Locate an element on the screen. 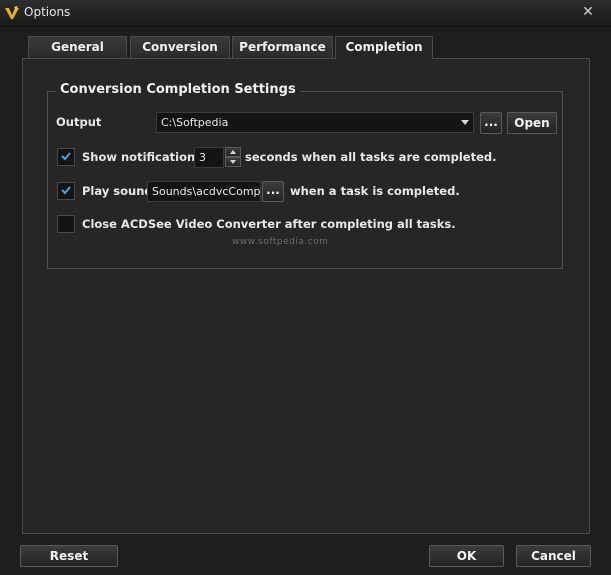 The height and width of the screenshot is (575, 611). reset-button: Reset is located at coordinates (69, 556).